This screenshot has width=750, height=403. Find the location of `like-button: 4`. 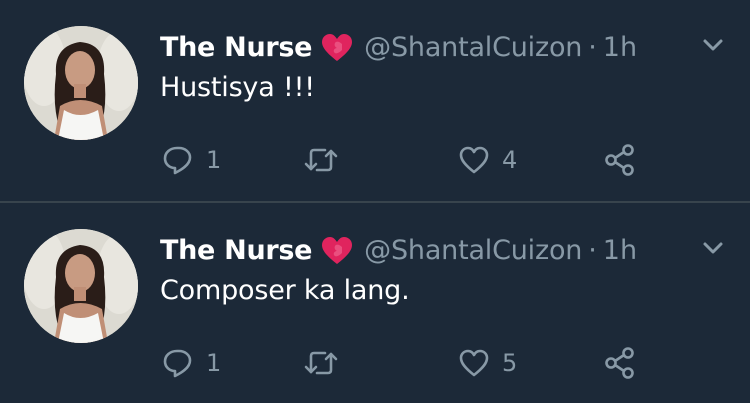

like-button: 4 is located at coordinates (487, 160).